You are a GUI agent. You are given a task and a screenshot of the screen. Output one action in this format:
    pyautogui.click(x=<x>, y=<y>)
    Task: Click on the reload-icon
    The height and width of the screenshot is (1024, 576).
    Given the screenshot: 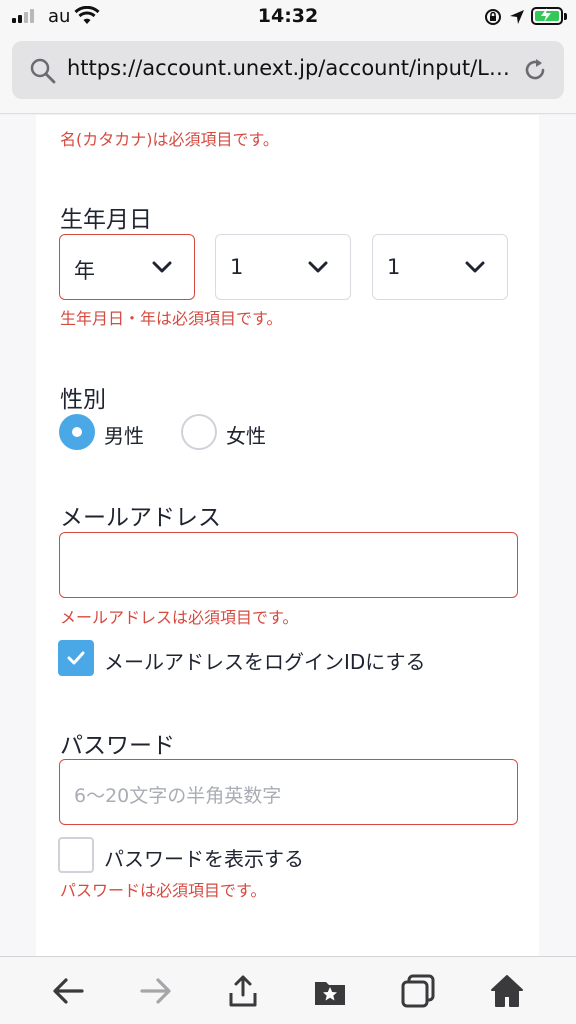 What is the action you would take?
    pyautogui.click(x=535, y=70)
    